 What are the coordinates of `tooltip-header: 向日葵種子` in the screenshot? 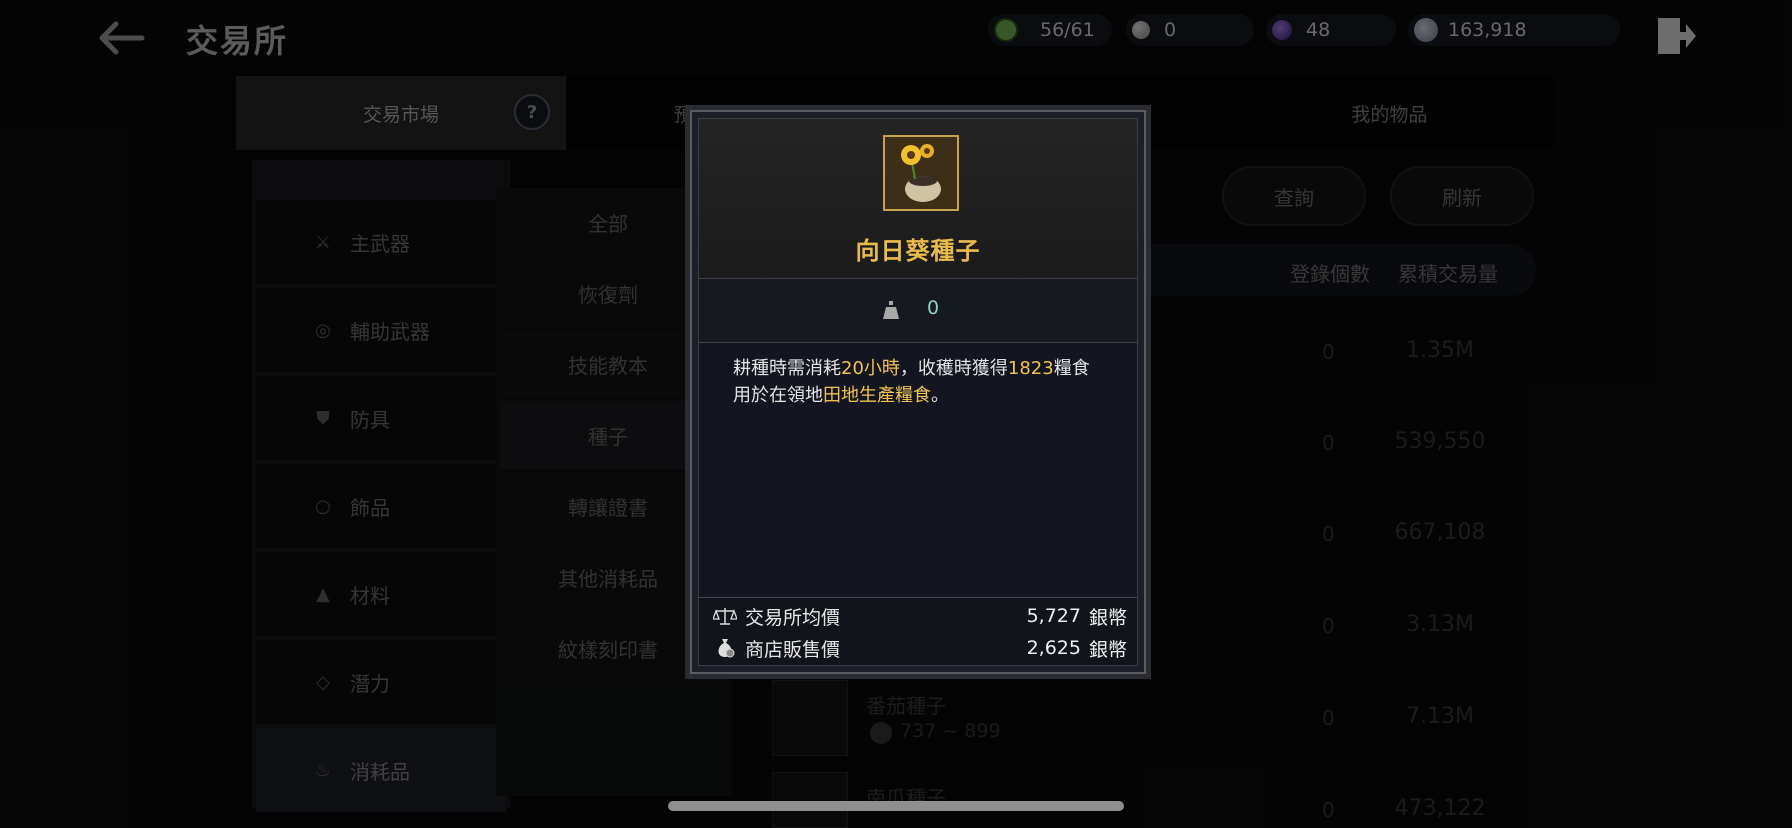 It's located at (918, 199).